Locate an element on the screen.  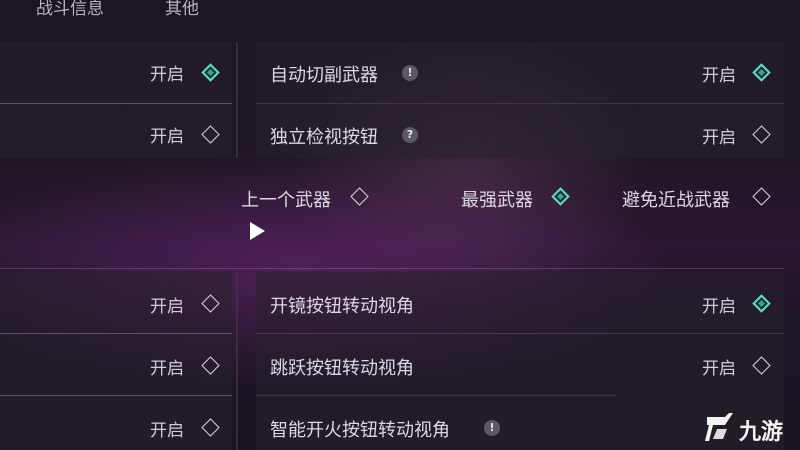
setting-label-smart-fire-button-camera: 智能开火按钮转动视角 is located at coordinates (360, 430).